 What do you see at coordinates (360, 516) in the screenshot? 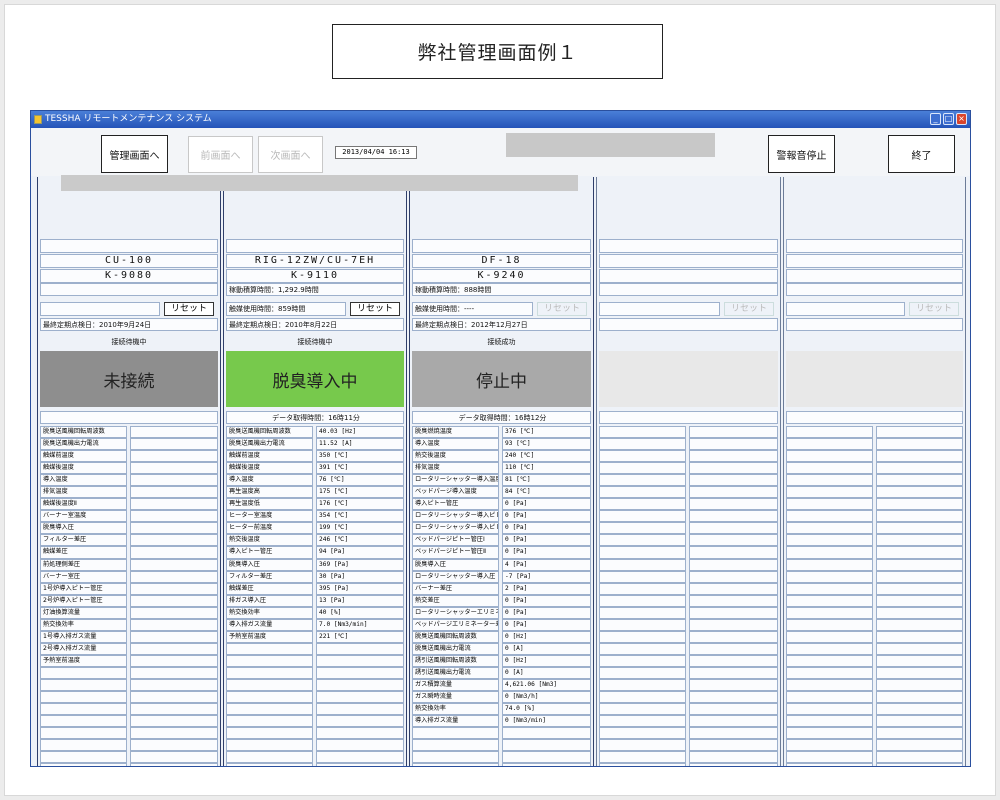
I see `measurement-value: 354 [℃]` at bounding box center [360, 516].